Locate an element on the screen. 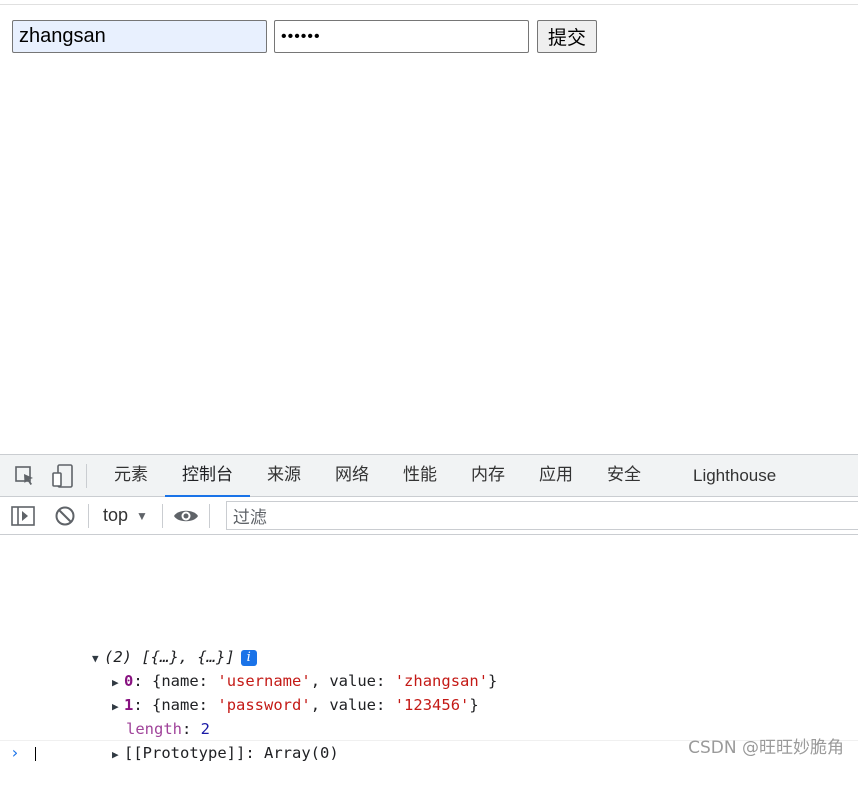 This screenshot has width=858, height=791. array-summary-row: ▼ (2) [{…}, {…}] i is located at coordinates (146, 643).